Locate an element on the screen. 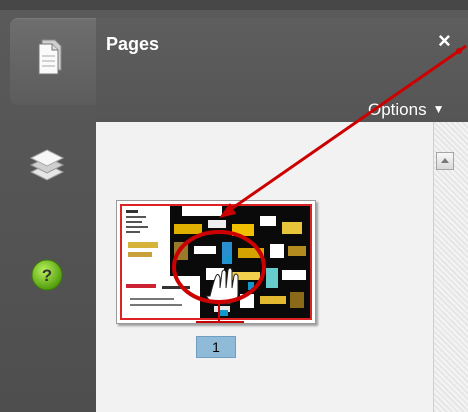  thumbnail-content-image is located at coordinates (216, 262).